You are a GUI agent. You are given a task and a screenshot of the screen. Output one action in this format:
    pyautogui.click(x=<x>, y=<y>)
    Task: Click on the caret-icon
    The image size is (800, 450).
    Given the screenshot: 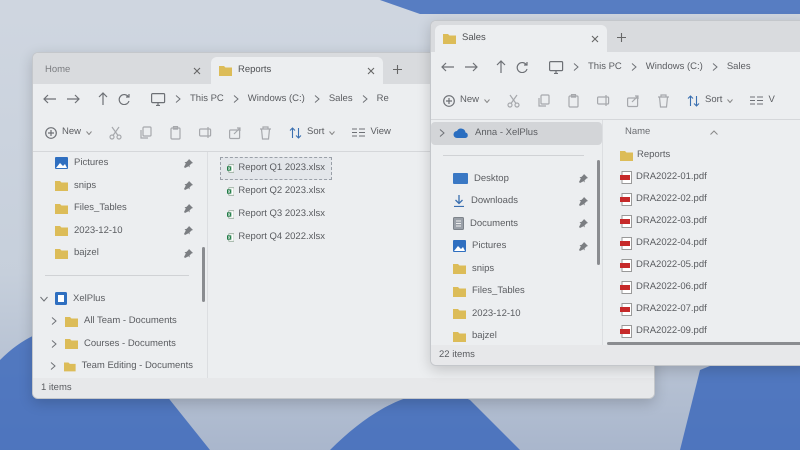 What is the action you would take?
    pyautogui.click(x=730, y=100)
    